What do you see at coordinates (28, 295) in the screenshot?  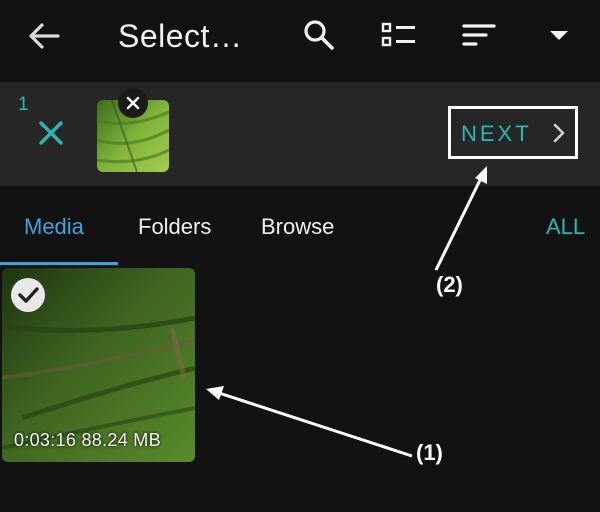 I see `selected-check-icon` at bounding box center [28, 295].